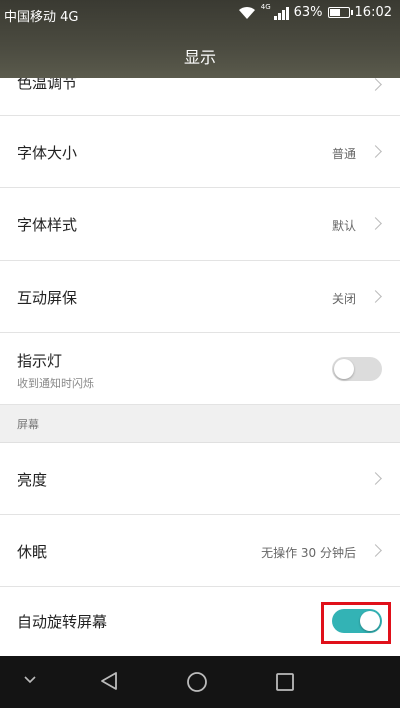  Describe the element at coordinates (343, 154) in the screenshot. I see `row-value: 普通` at that location.